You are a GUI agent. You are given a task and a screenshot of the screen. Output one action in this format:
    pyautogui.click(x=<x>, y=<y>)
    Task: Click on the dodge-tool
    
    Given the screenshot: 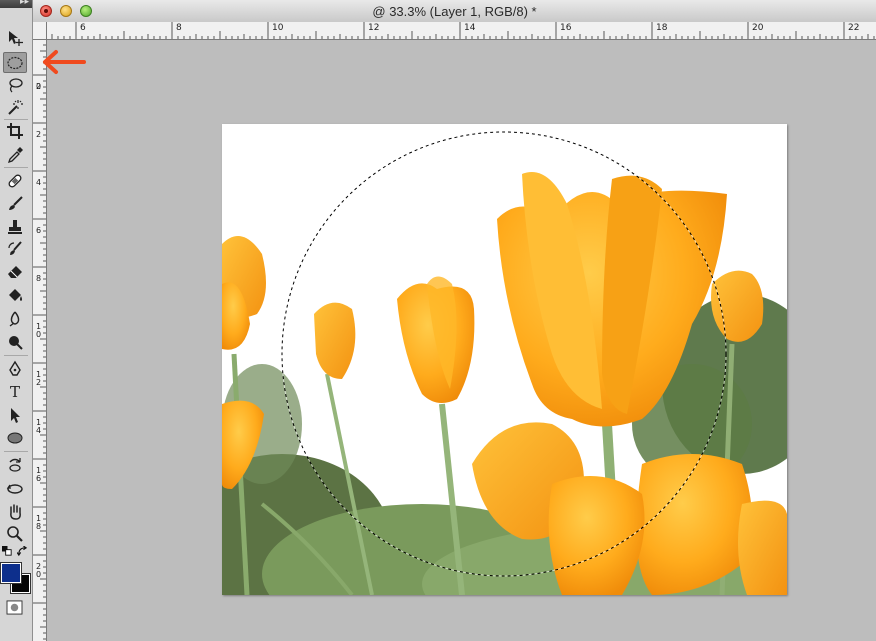 What is the action you would take?
    pyautogui.click(x=15, y=341)
    